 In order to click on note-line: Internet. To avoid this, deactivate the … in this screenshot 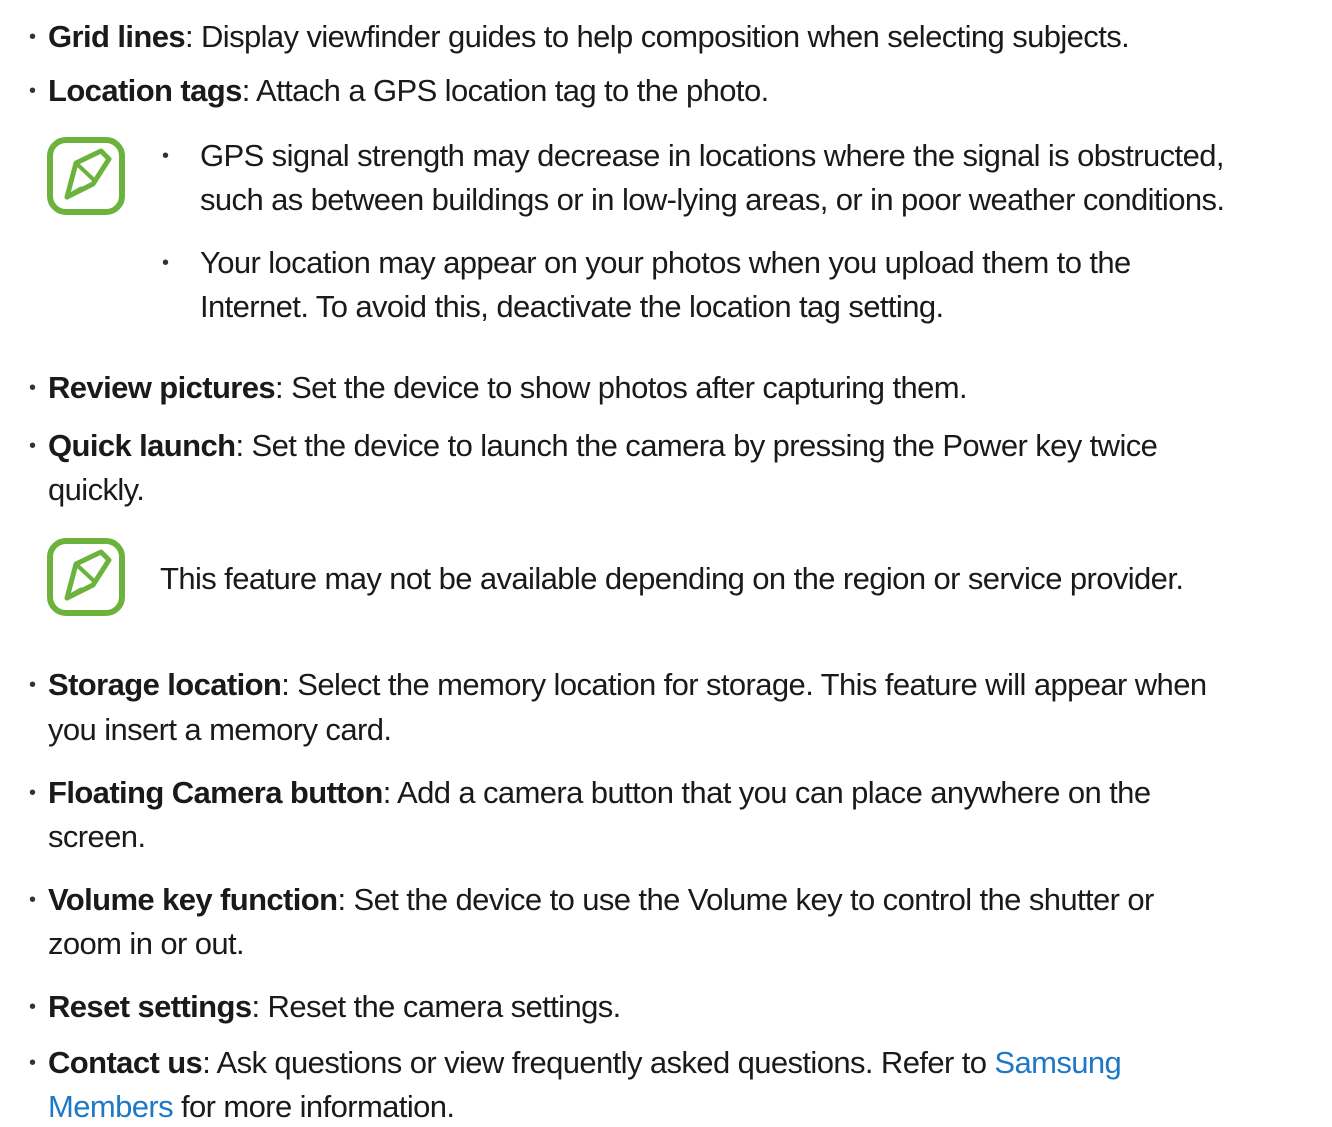, I will do `click(572, 306)`.